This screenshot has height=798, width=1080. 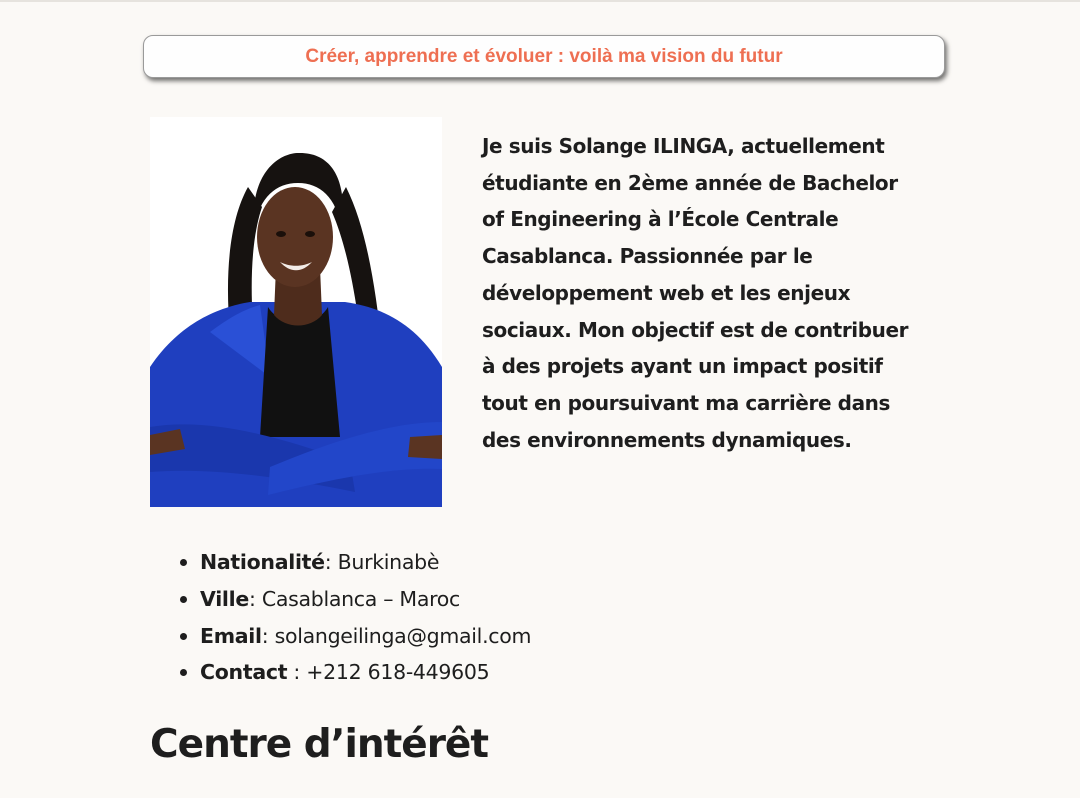 What do you see at coordinates (231, 635) in the screenshot?
I see `fact-label: Email` at bounding box center [231, 635].